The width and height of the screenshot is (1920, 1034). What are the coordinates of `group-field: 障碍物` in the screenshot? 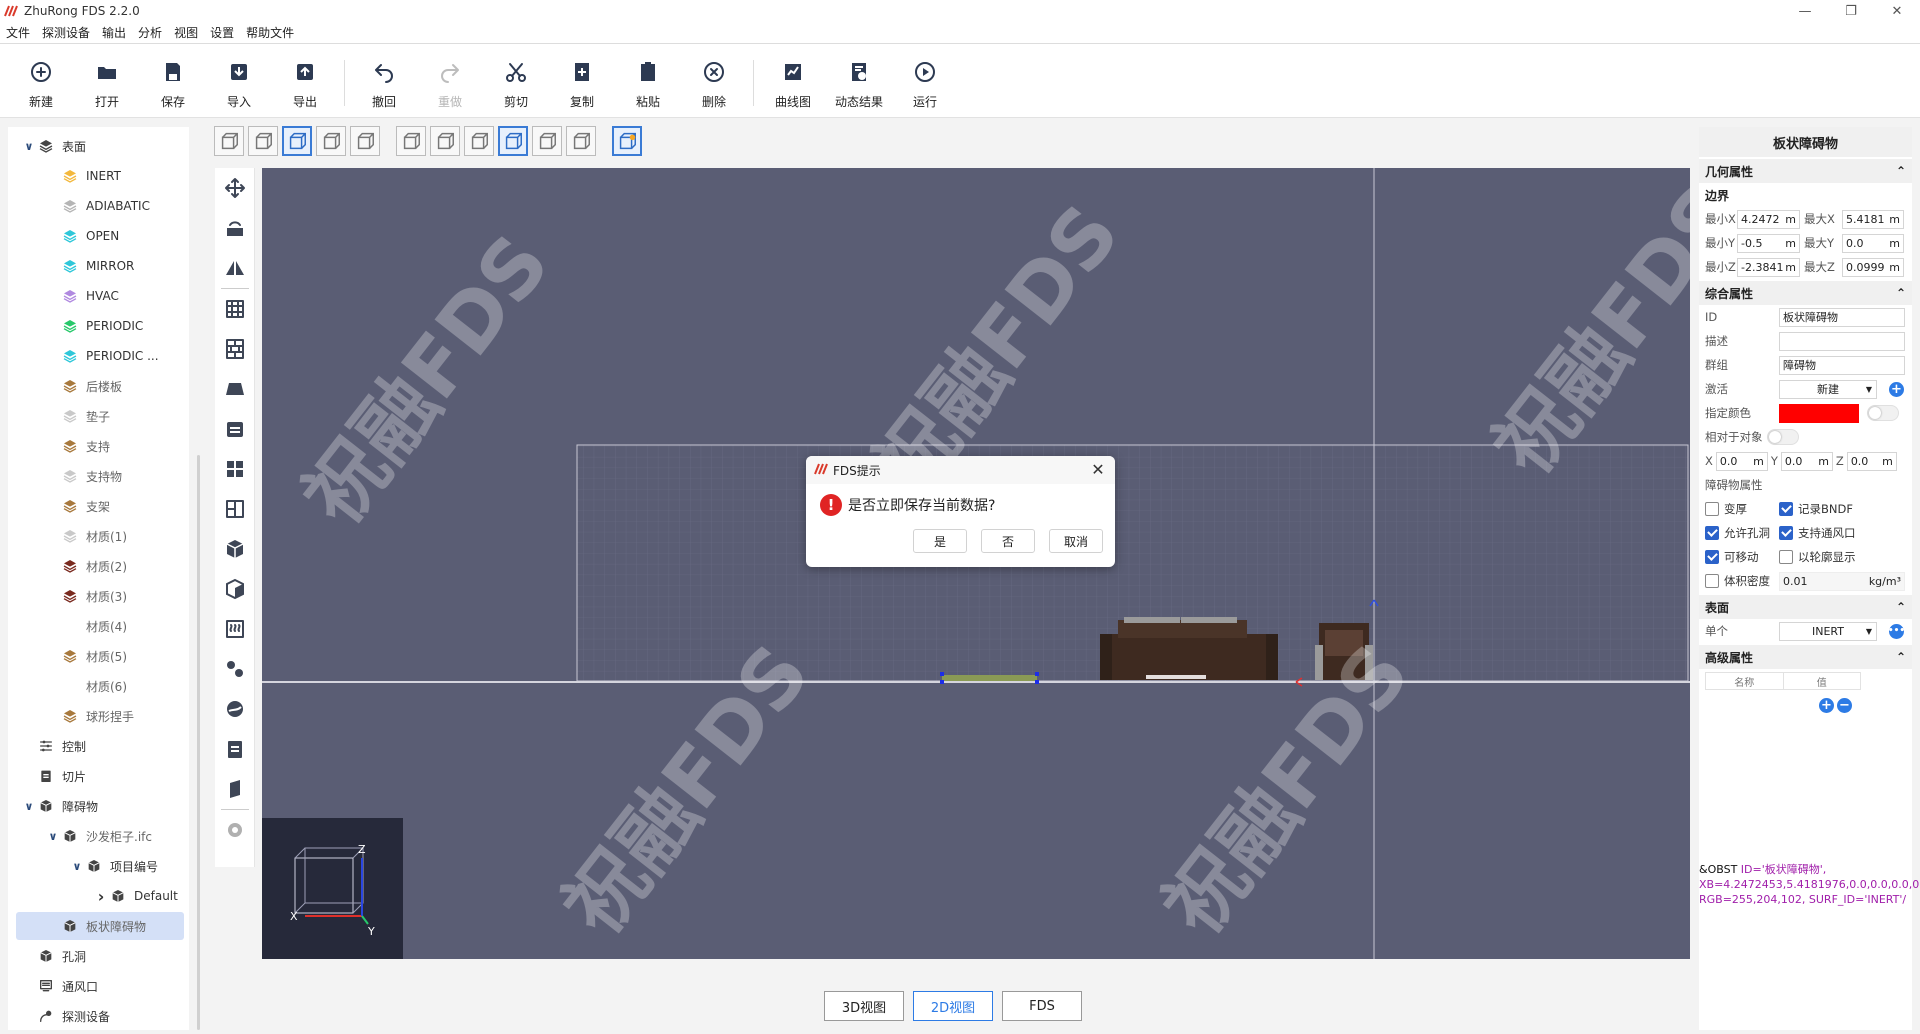 It's located at (1842, 365).